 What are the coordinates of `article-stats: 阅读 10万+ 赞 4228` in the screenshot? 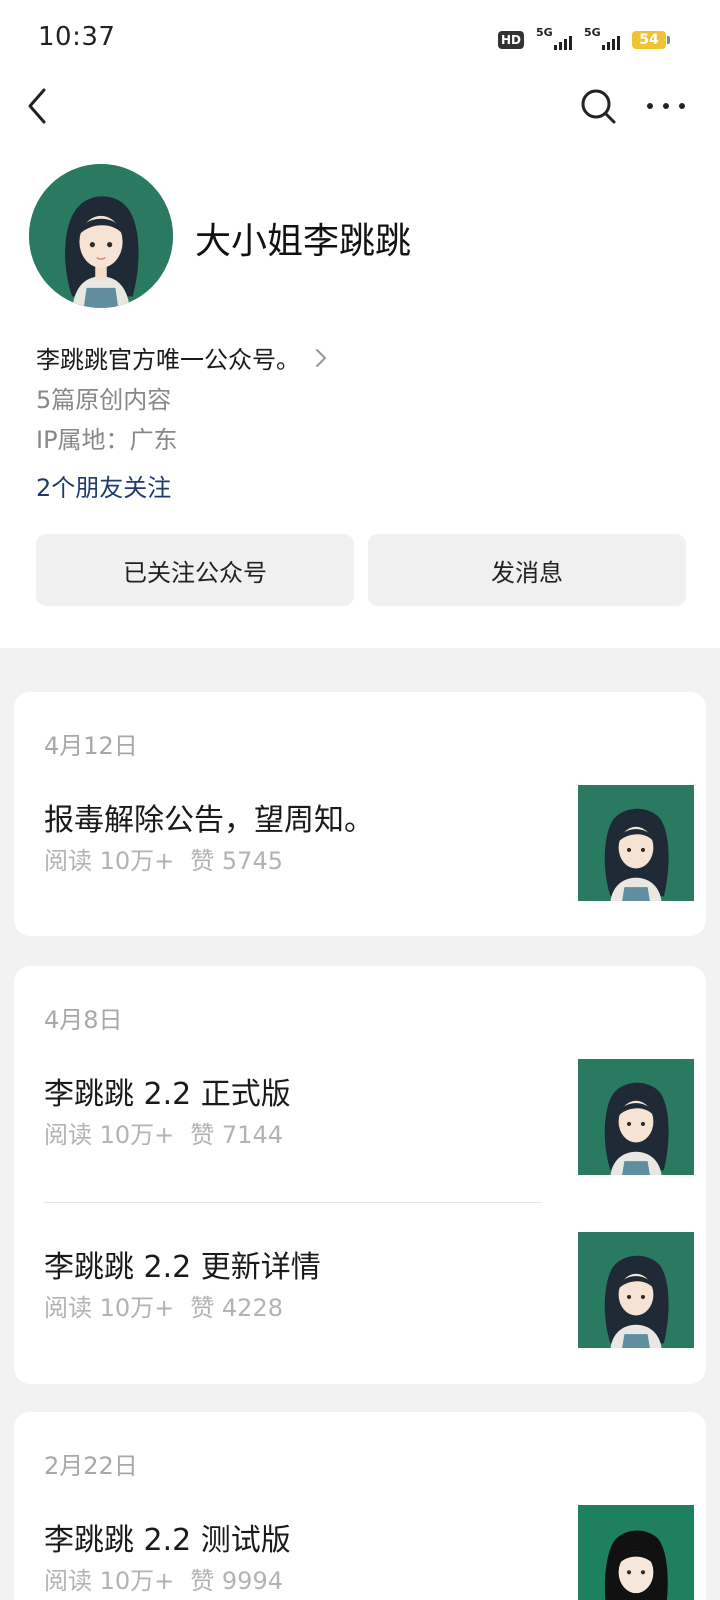 It's located at (163, 1305).